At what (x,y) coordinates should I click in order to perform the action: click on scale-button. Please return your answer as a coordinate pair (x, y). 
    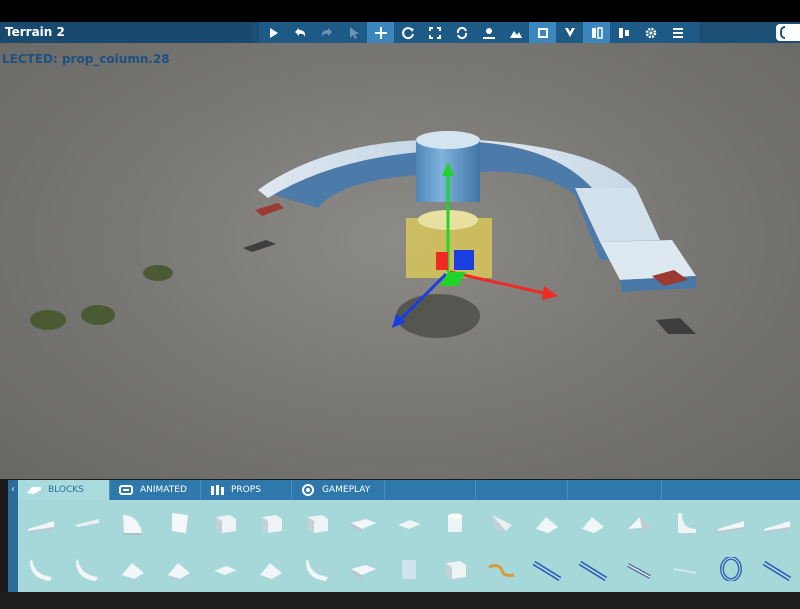
    Looking at the image, I should click on (434, 32).